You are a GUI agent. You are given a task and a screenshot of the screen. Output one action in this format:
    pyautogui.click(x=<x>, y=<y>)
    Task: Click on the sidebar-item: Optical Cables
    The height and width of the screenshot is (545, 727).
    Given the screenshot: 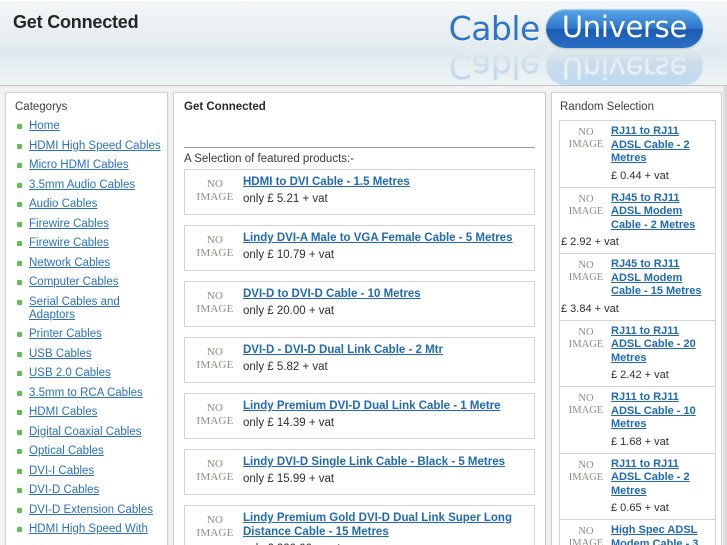 What is the action you would take?
    pyautogui.click(x=87, y=451)
    